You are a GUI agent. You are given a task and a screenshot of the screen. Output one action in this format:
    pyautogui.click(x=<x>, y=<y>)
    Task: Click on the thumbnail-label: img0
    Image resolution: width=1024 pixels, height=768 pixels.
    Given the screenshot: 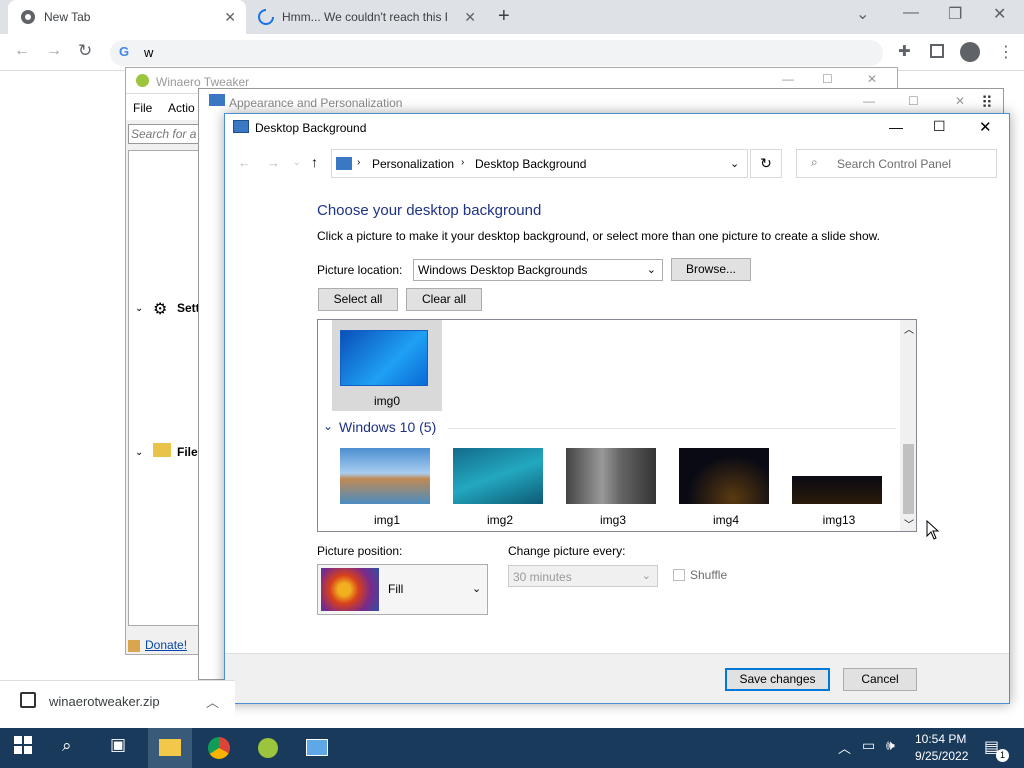 What is the action you would take?
    pyautogui.click(x=386, y=401)
    